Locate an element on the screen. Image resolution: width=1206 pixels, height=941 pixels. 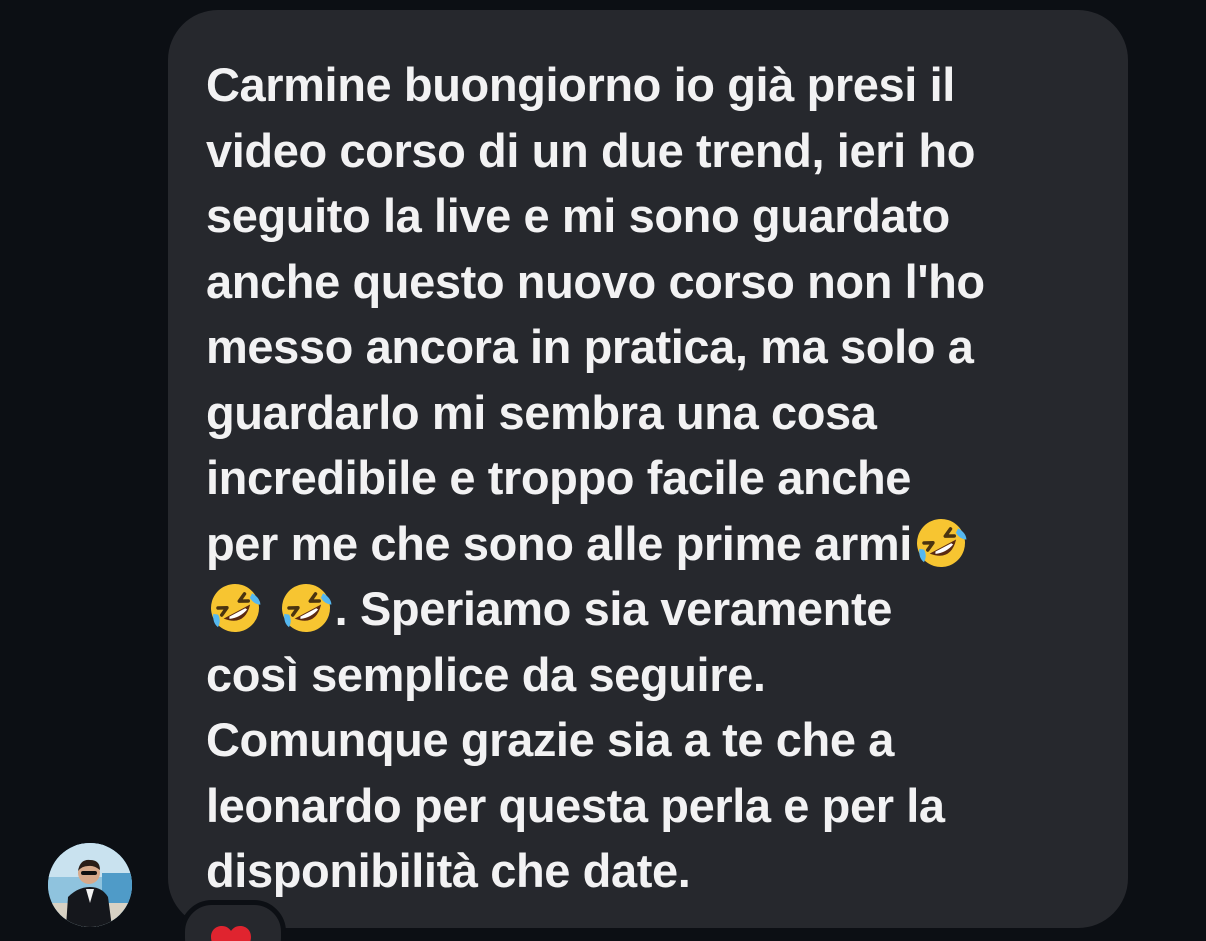
message-line: seguito la live e mi sono guardato is located at coordinates (578, 215).